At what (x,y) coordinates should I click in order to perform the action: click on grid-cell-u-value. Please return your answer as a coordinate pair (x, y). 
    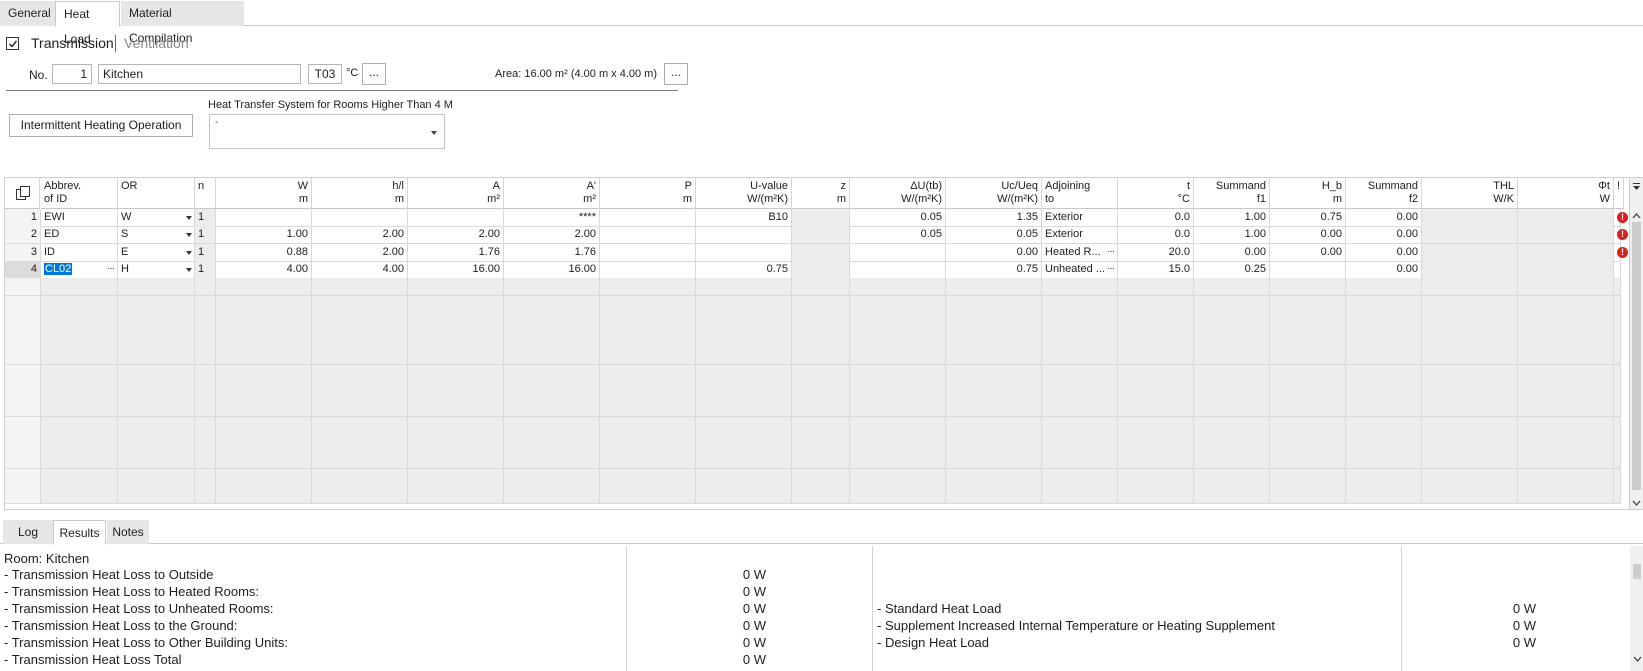
    Looking at the image, I should click on (744, 253).